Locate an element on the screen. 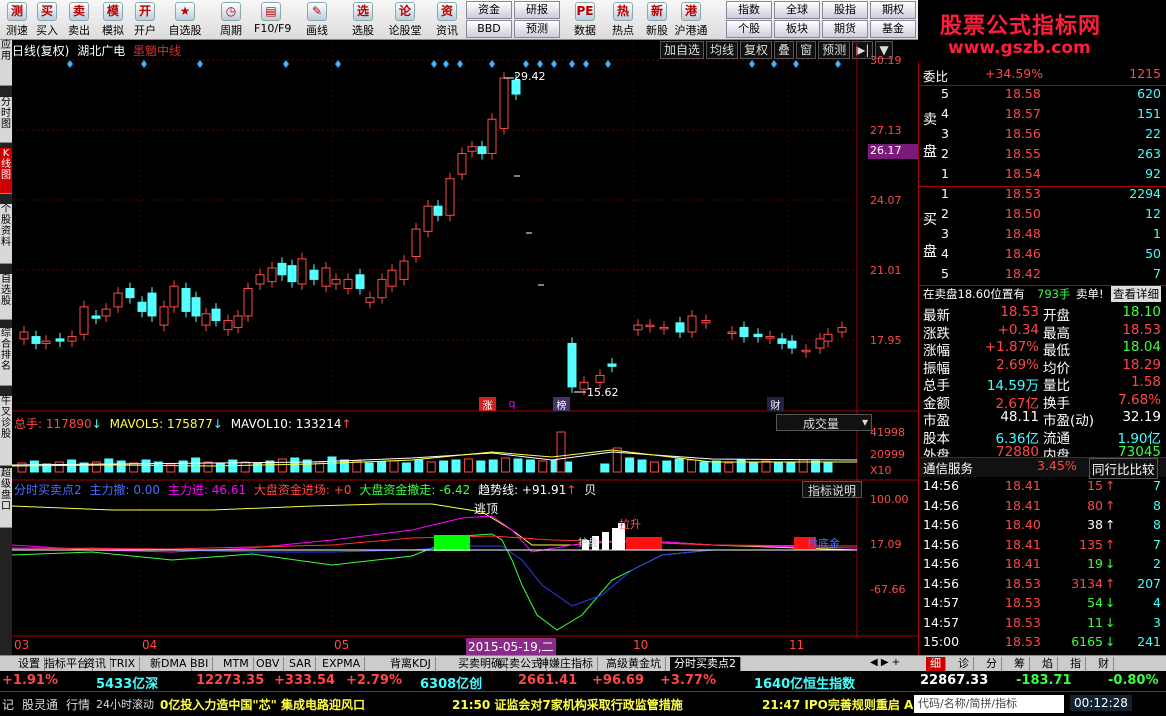 Image resolution: width=1166 pixels, height=716 pixels. sell-level-row: 1 18.54 92 is located at coordinates (1042, 176).